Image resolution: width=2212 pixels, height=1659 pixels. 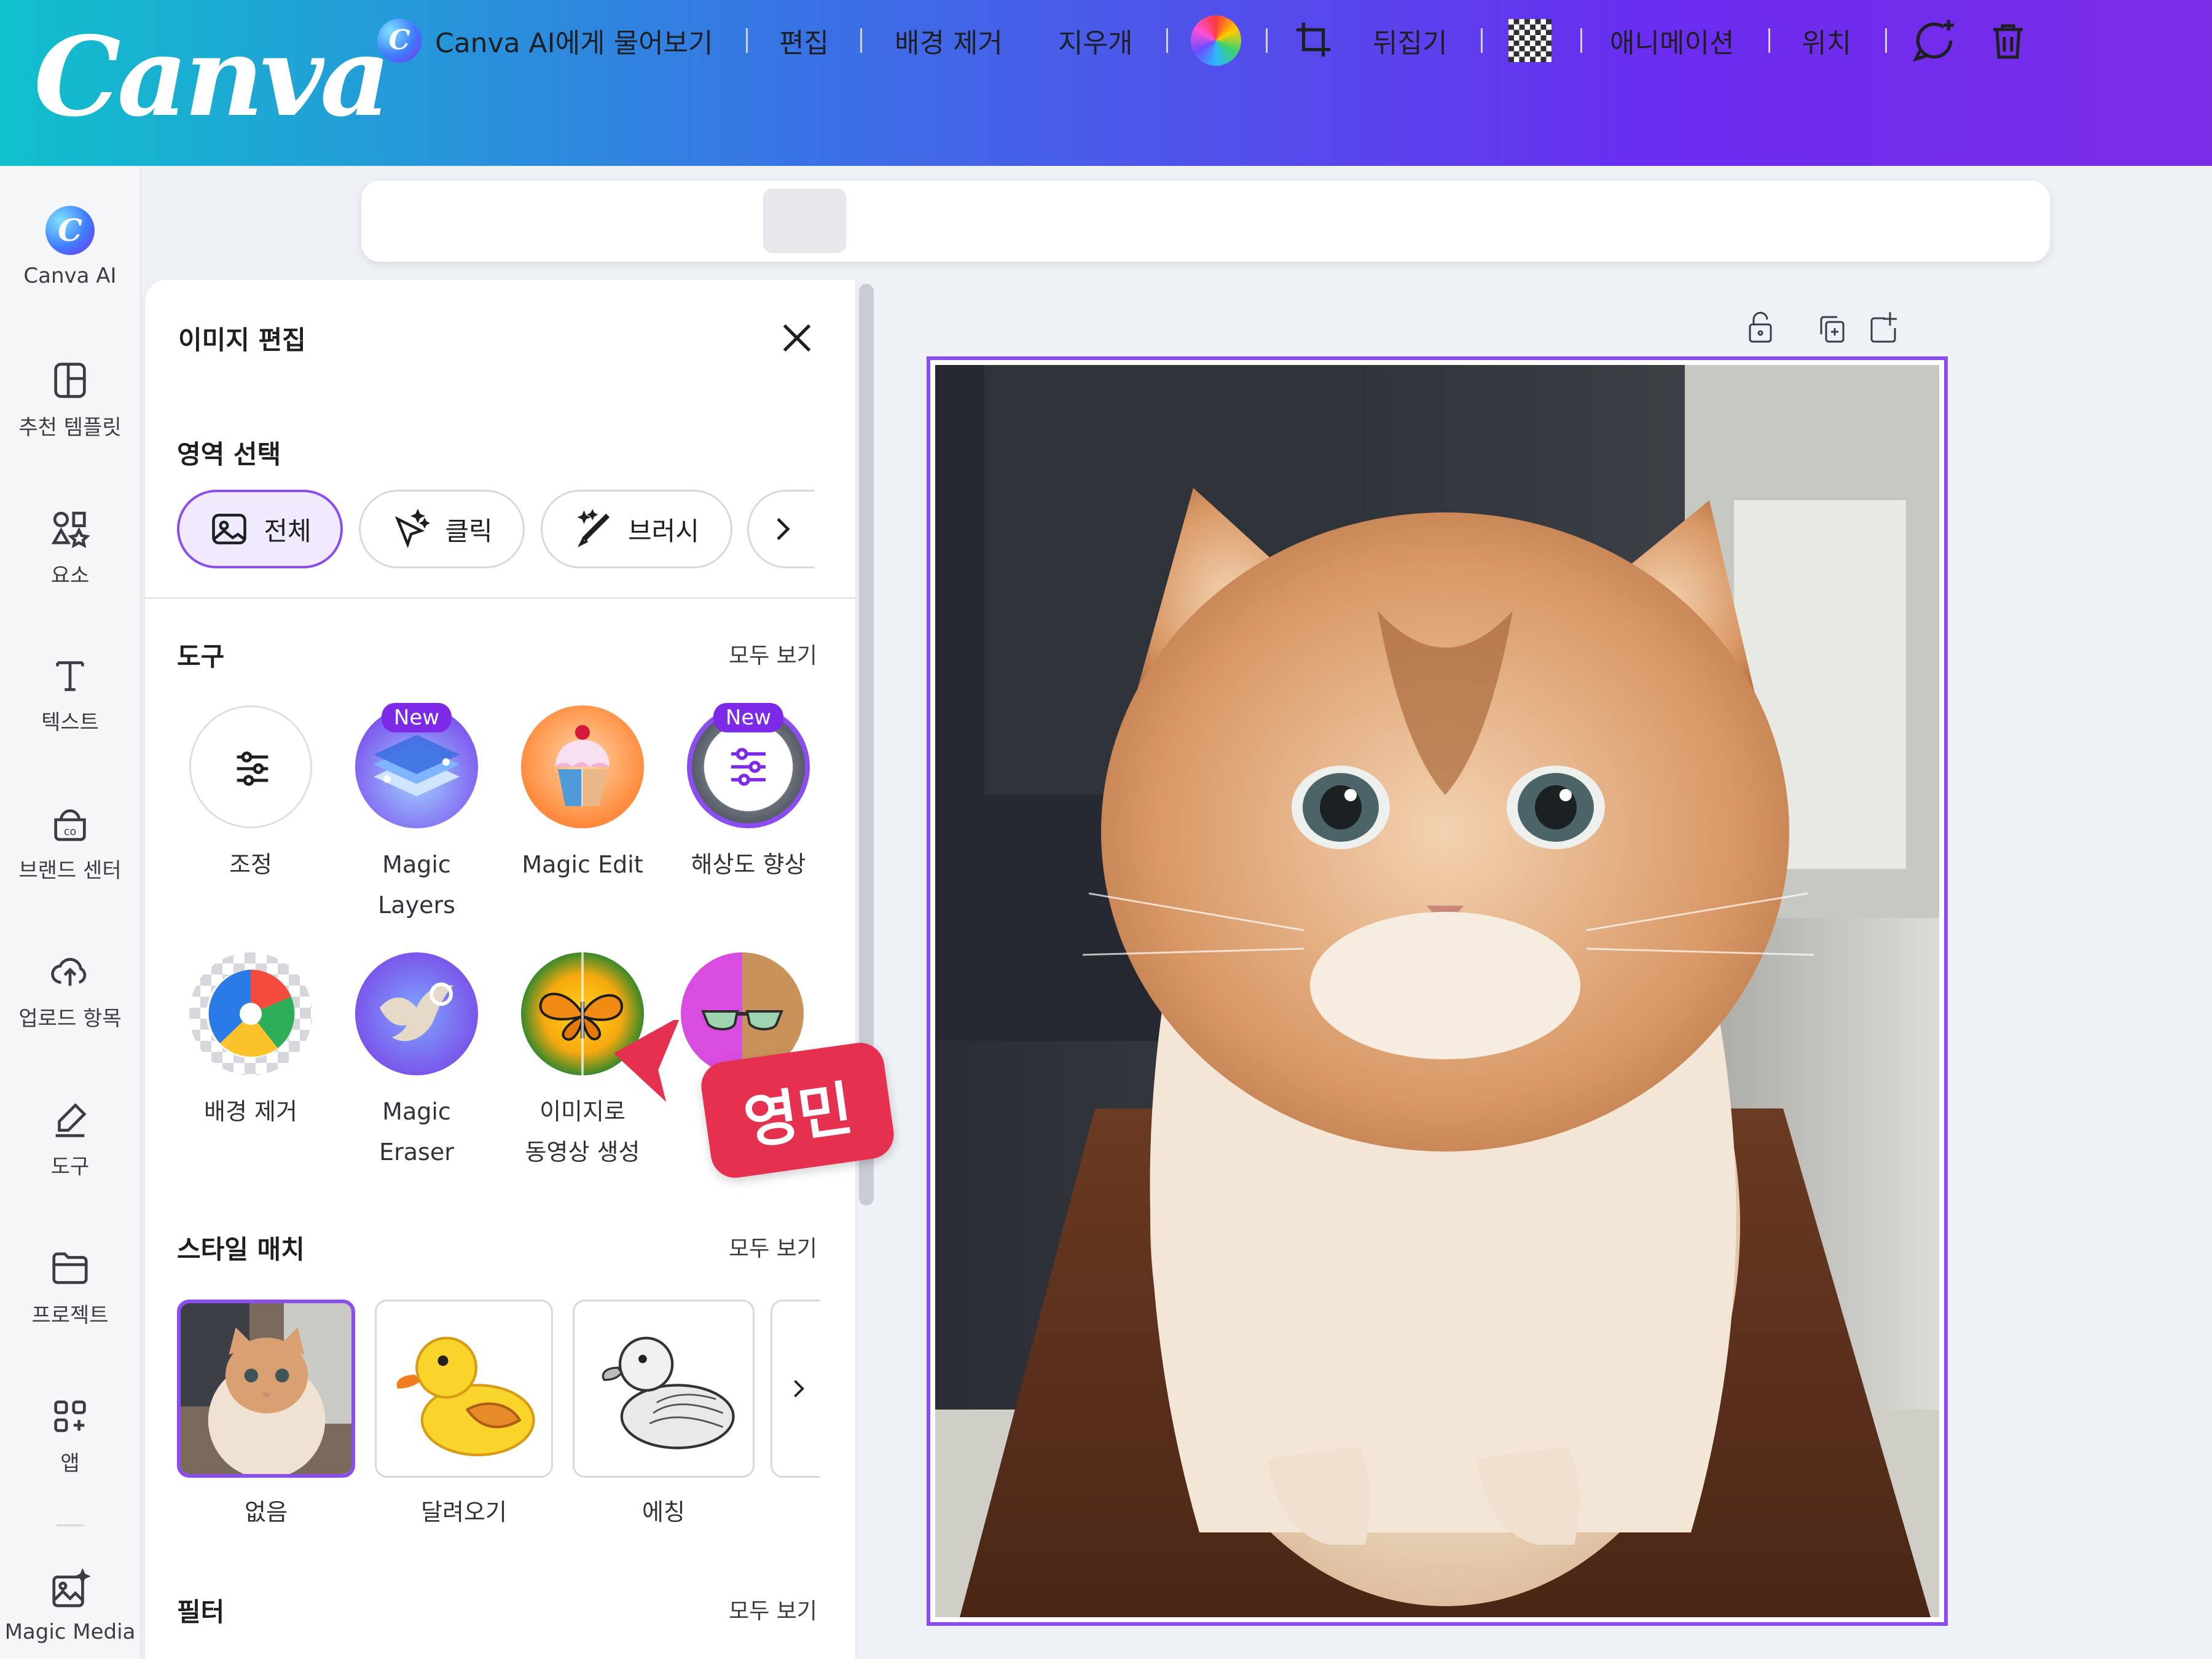 I want to click on filter-see-all-link: 모두 보기, so click(x=773, y=1609).